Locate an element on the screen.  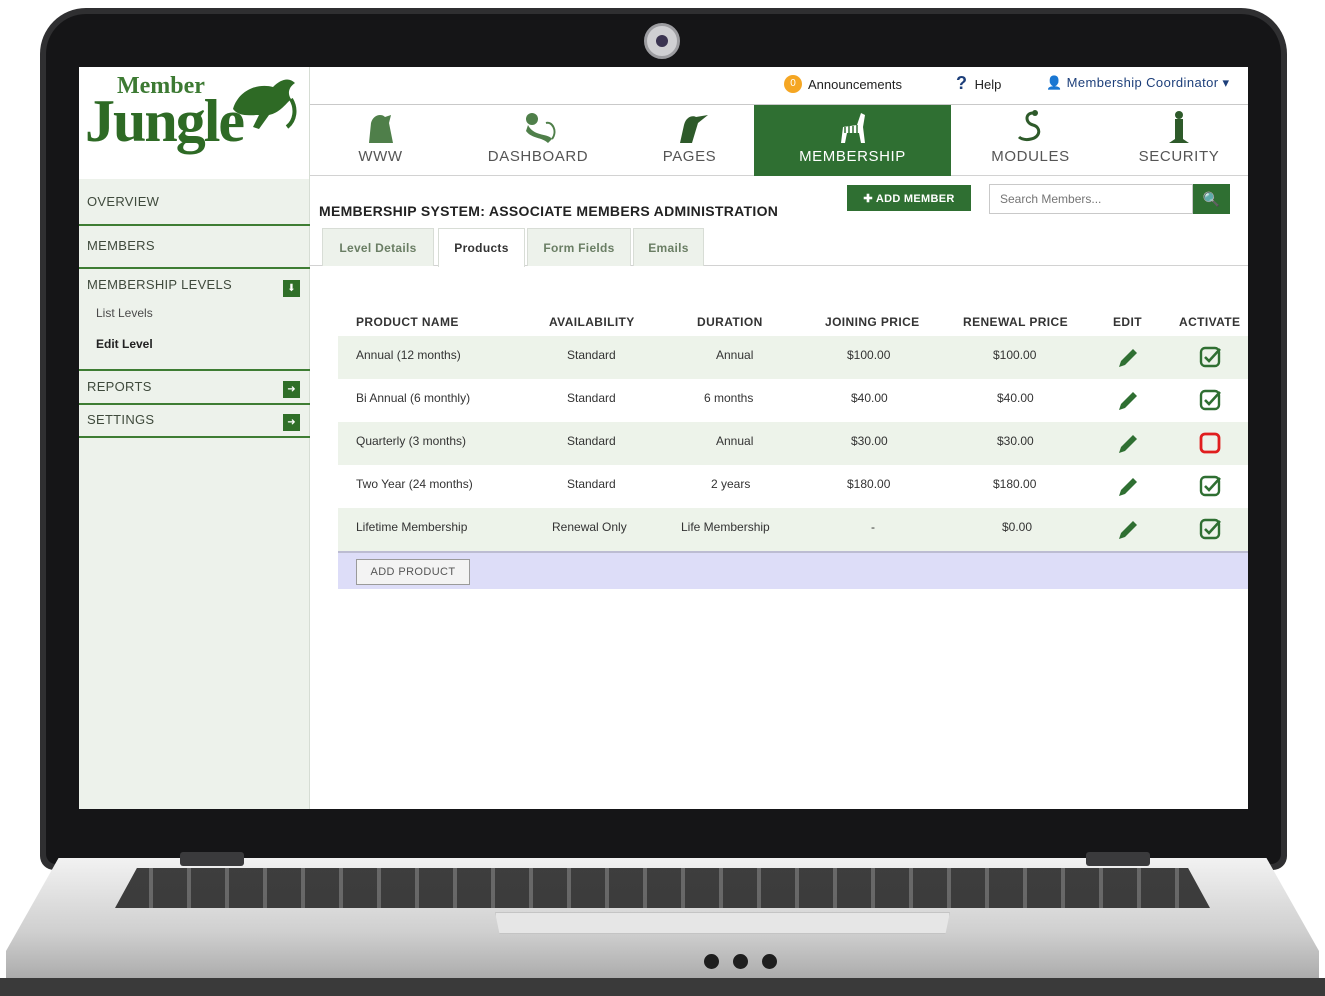
tab-products: Products is located at coordinates (481, 247).